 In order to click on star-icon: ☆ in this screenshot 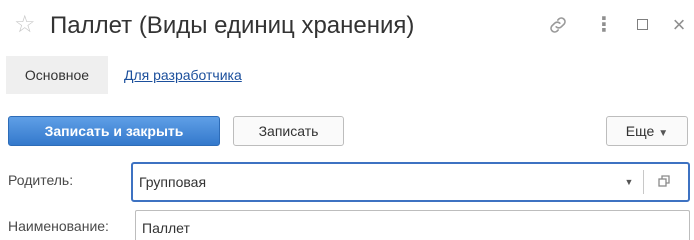, I will do `click(25, 25)`.